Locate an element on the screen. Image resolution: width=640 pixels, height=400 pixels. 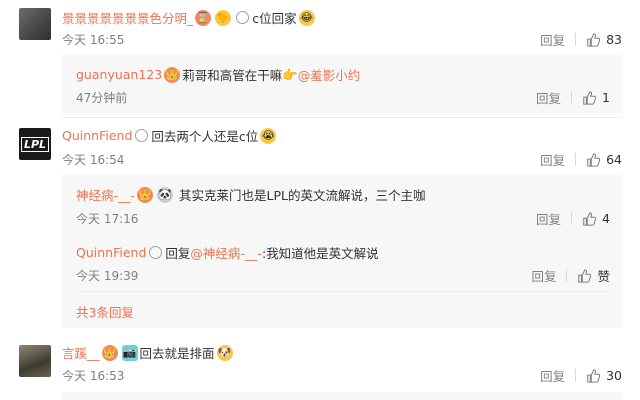
avatar: LPL is located at coordinates (35, 144).